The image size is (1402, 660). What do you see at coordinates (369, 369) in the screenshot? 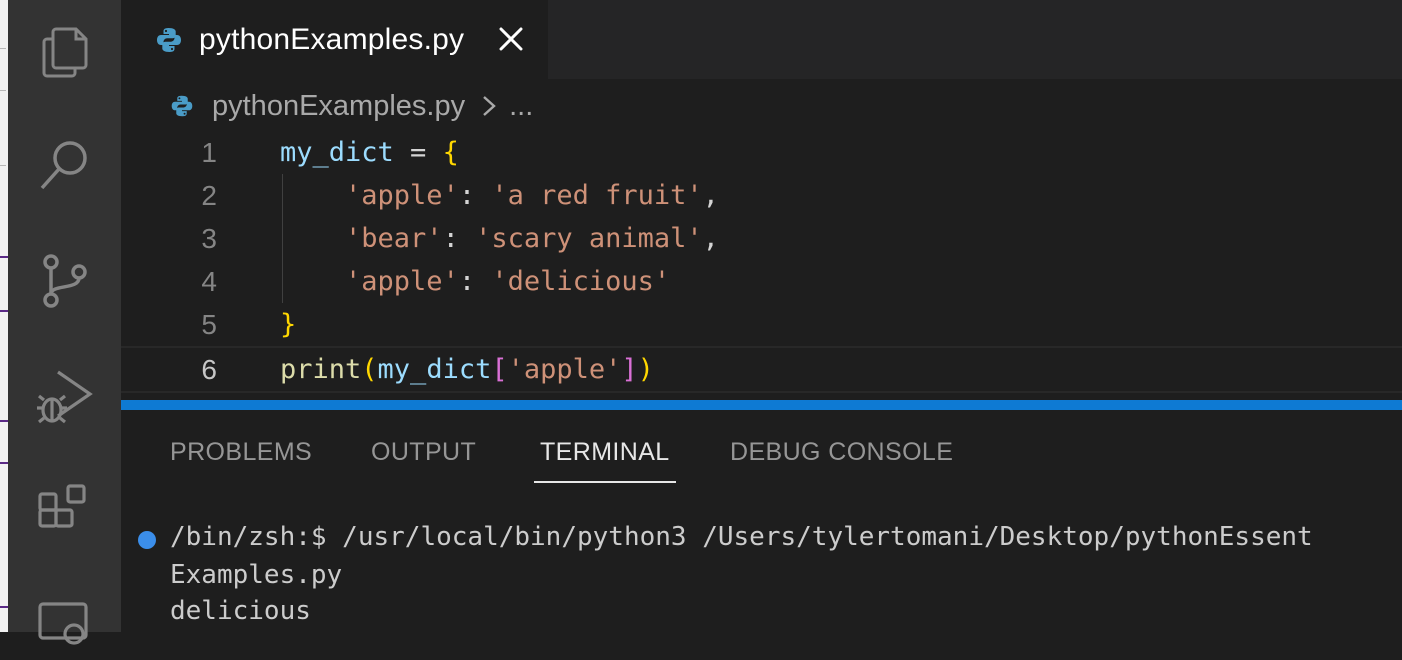
I see `code-token: (` at bounding box center [369, 369].